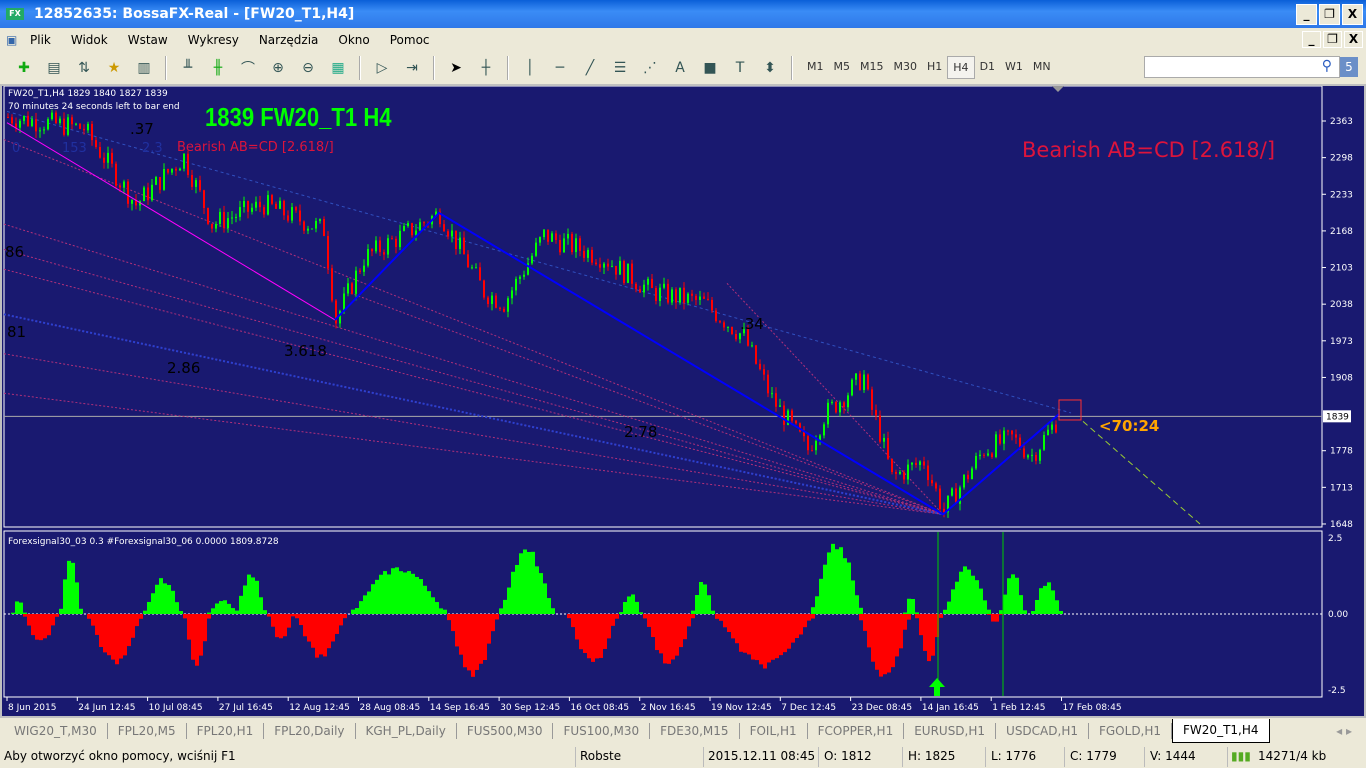  Describe the element at coordinates (1042, 67) in the screenshot. I see `timeframe-mn: MN` at that location.